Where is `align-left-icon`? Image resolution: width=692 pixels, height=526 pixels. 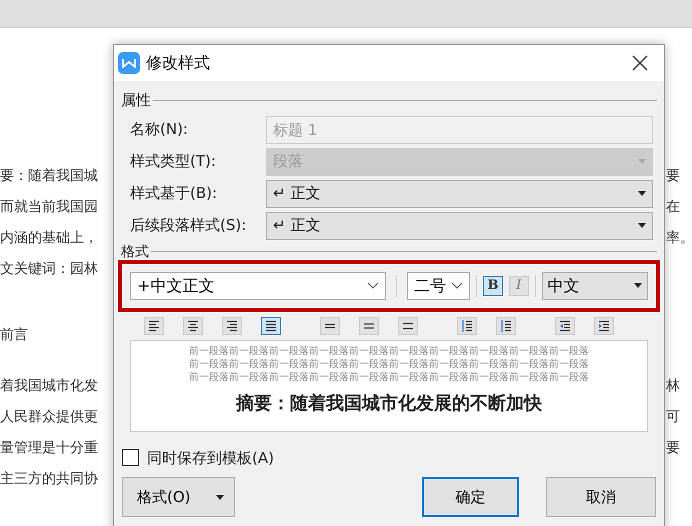 align-left-icon is located at coordinates (154, 325).